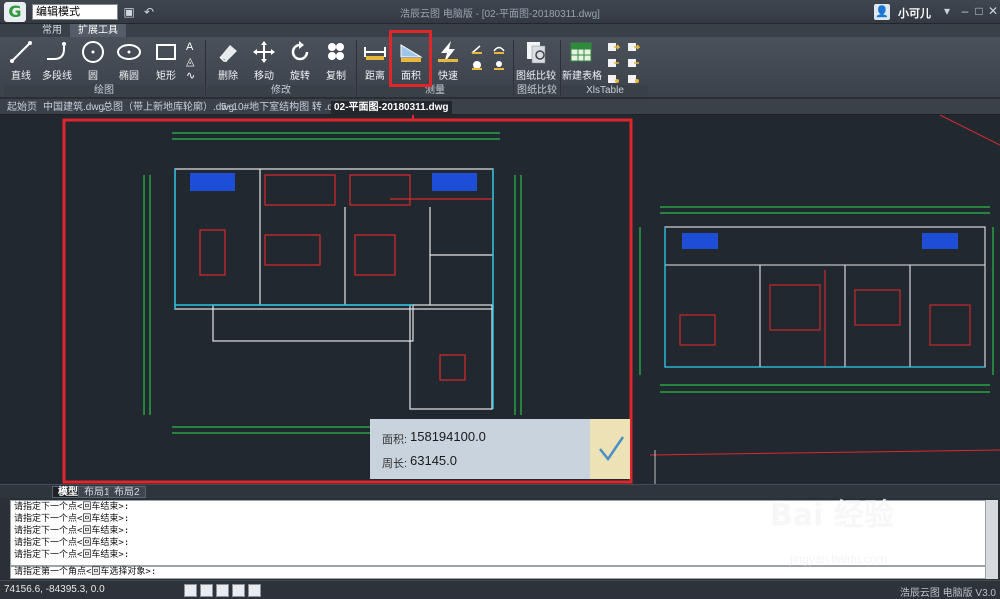  Describe the element at coordinates (193, 47) in the screenshot. I see `text-icon: A` at that location.